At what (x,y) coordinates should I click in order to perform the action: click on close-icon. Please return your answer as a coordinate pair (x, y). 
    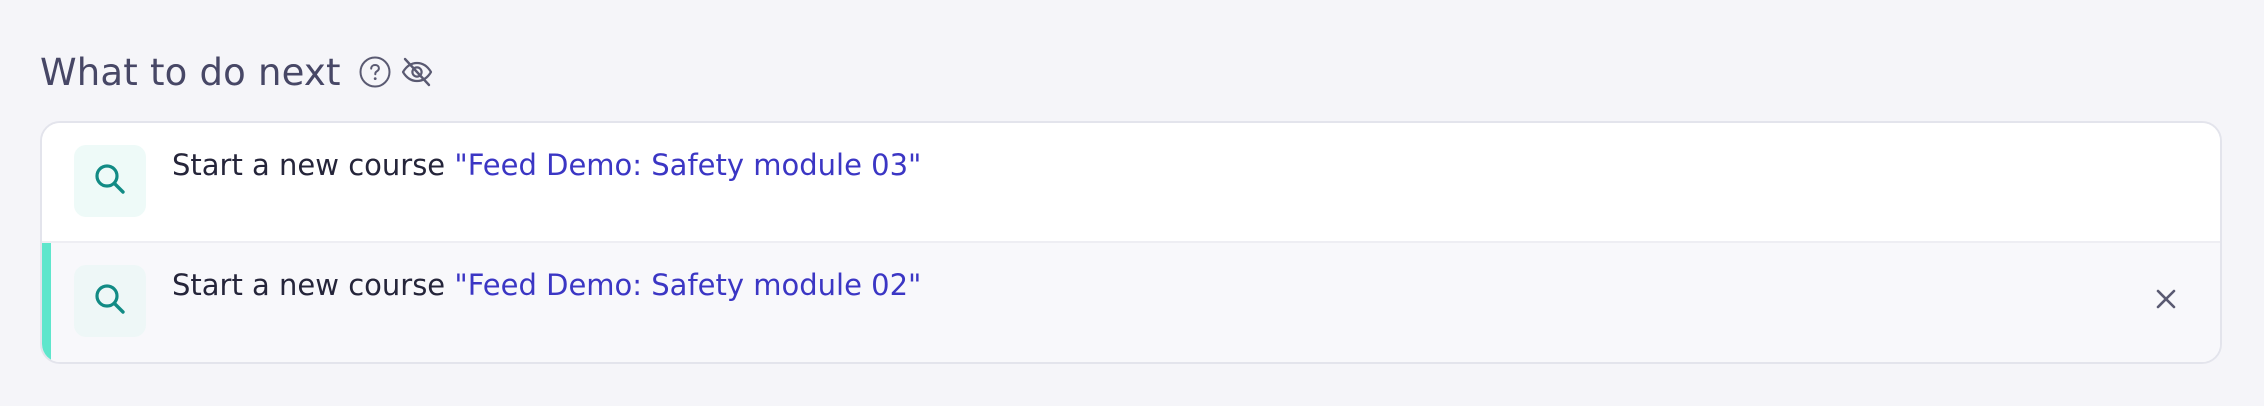
    Looking at the image, I should click on (2166, 301).